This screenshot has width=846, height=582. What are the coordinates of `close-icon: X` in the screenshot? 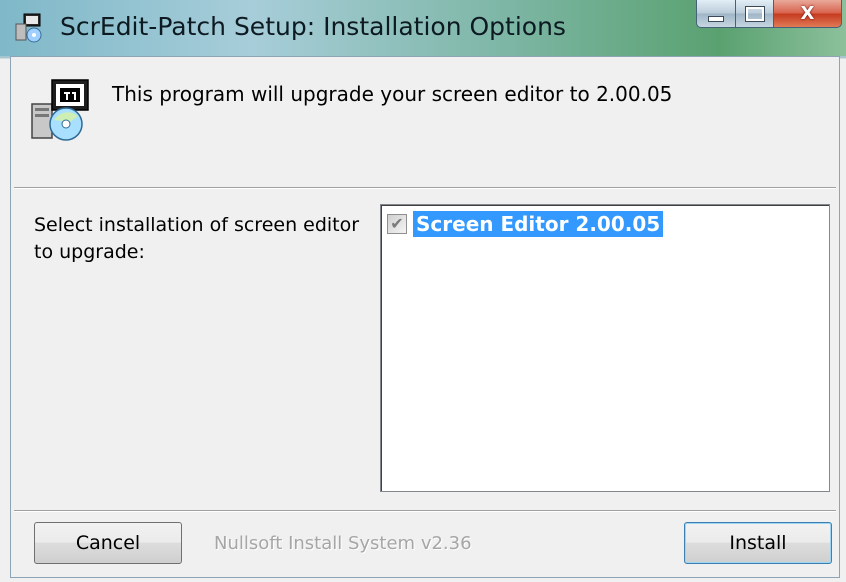 It's located at (807, 13).